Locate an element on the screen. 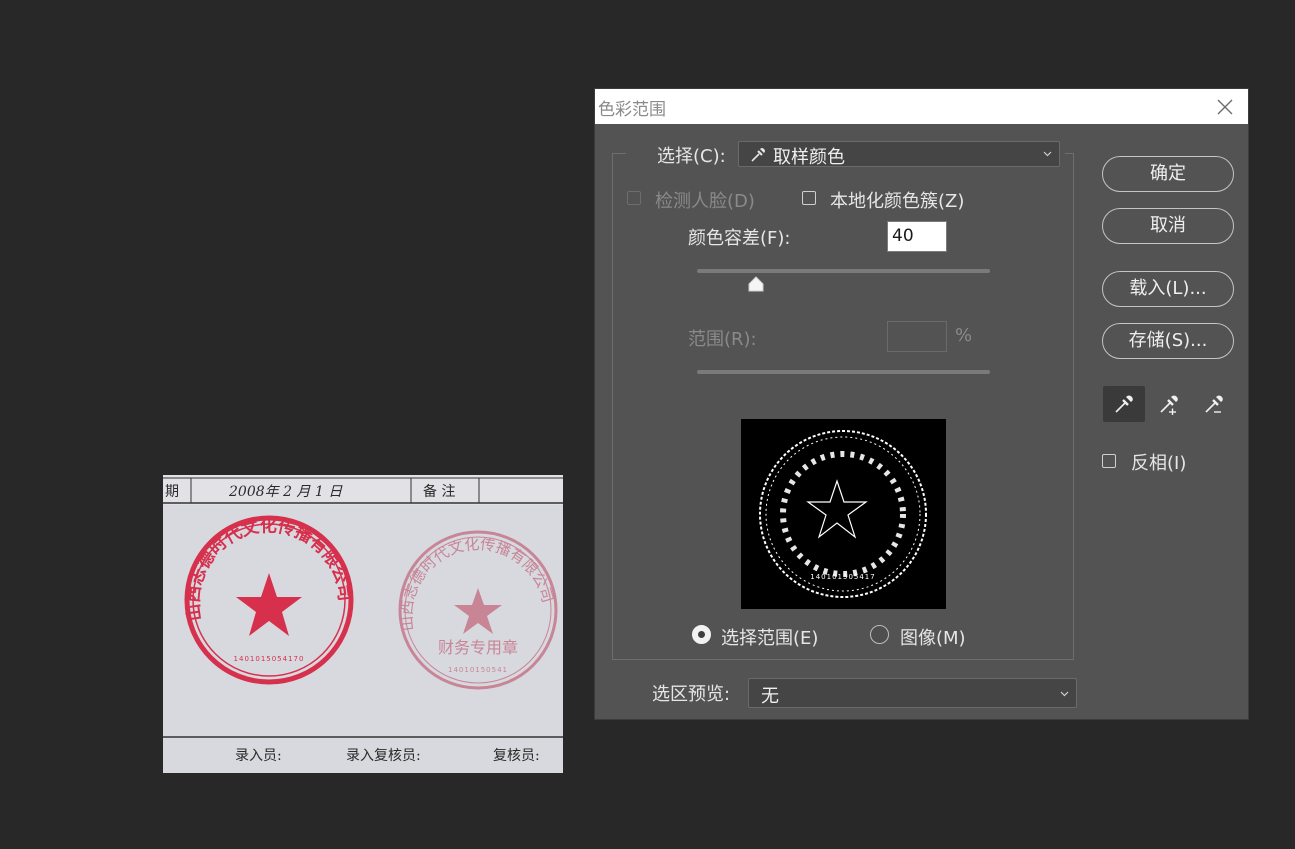  range-label: 范围(R): is located at coordinates (722, 339).